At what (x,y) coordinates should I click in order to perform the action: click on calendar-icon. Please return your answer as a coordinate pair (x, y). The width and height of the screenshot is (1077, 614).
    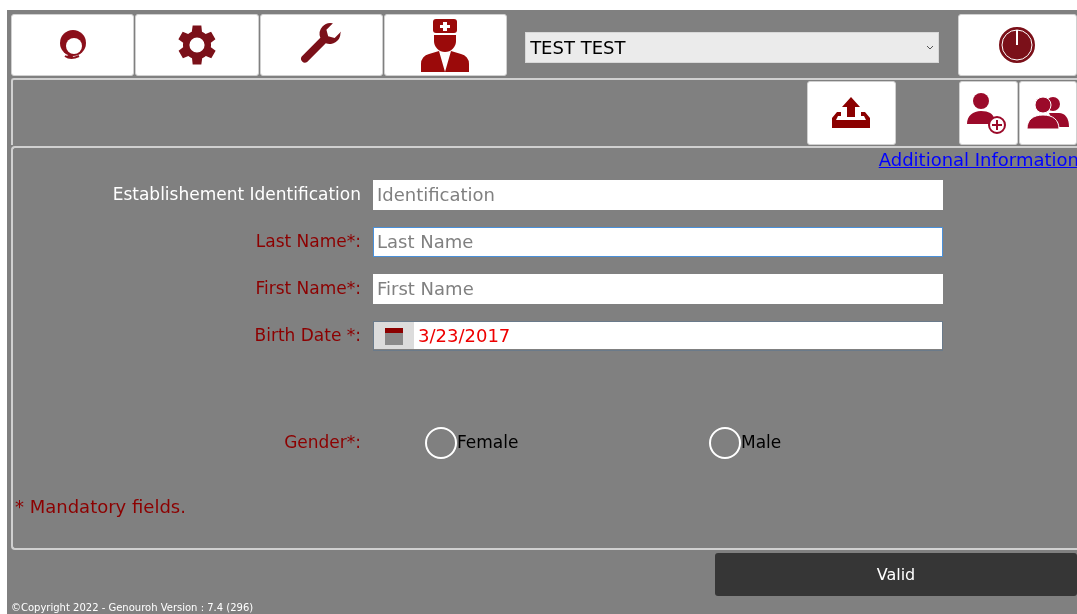
    Looking at the image, I should click on (394, 335).